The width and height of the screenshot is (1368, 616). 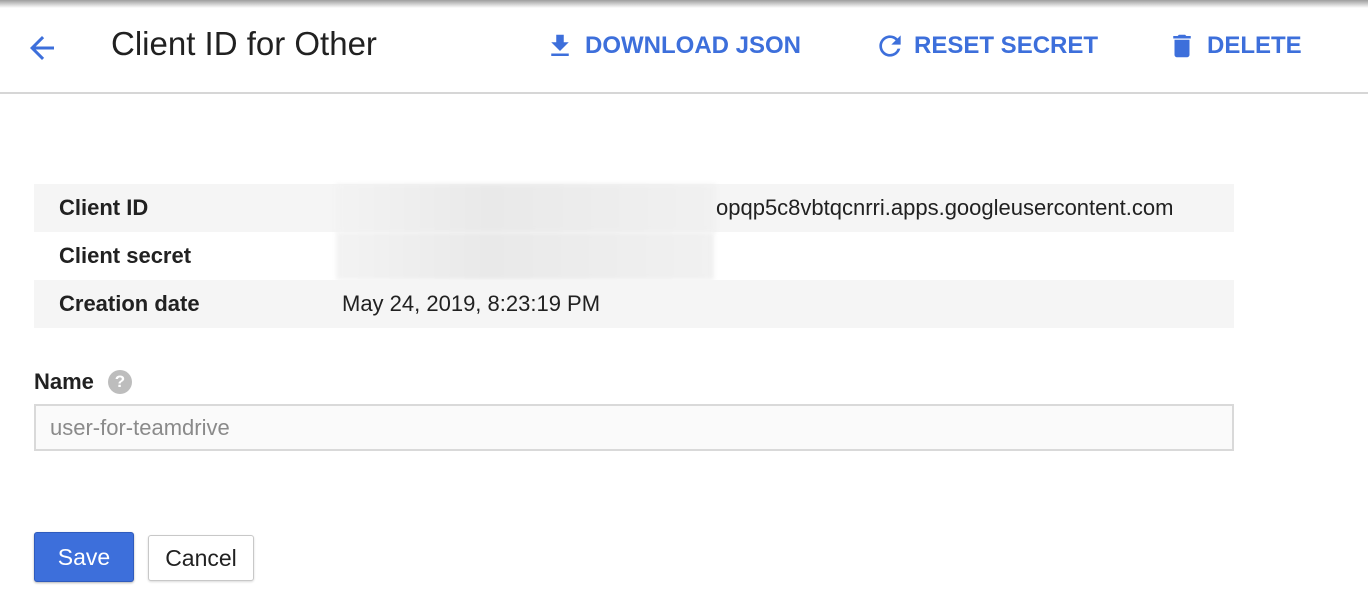 I want to click on delete-button: DELETE, so click(x=1234, y=46).